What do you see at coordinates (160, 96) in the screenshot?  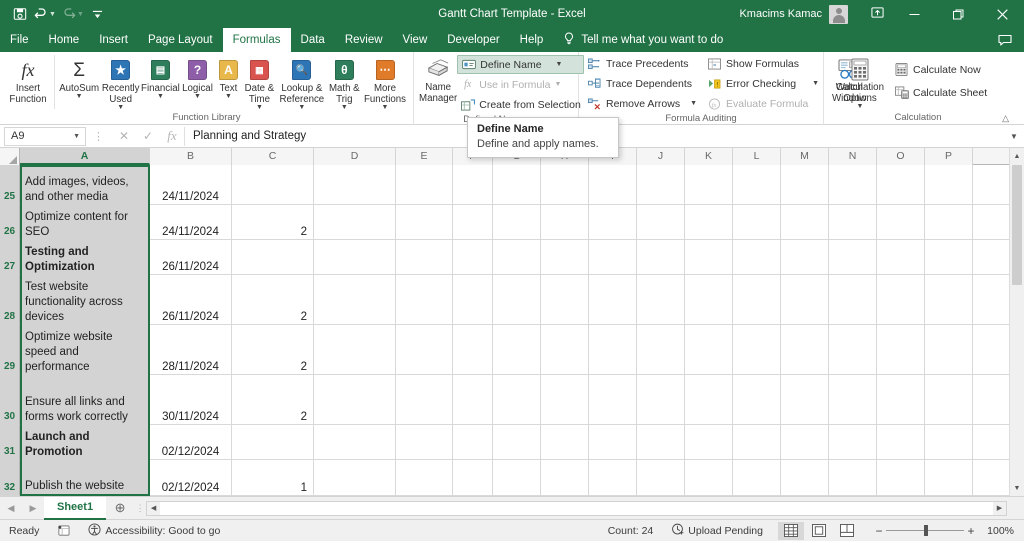 I see `financial-dropdown-icon: ▼` at bounding box center [160, 96].